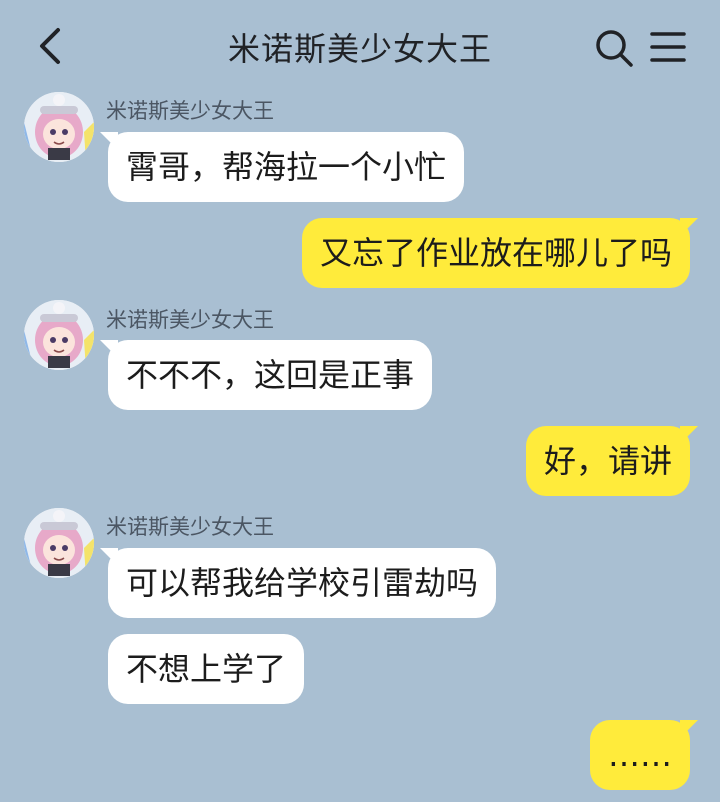 The width and height of the screenshot is (720, 802). What do you see at coordinates (286, 167) in the screenshot?
I see `message-text: 霄哥，帮海拉一个小忙` at bounding box center [286, 167].